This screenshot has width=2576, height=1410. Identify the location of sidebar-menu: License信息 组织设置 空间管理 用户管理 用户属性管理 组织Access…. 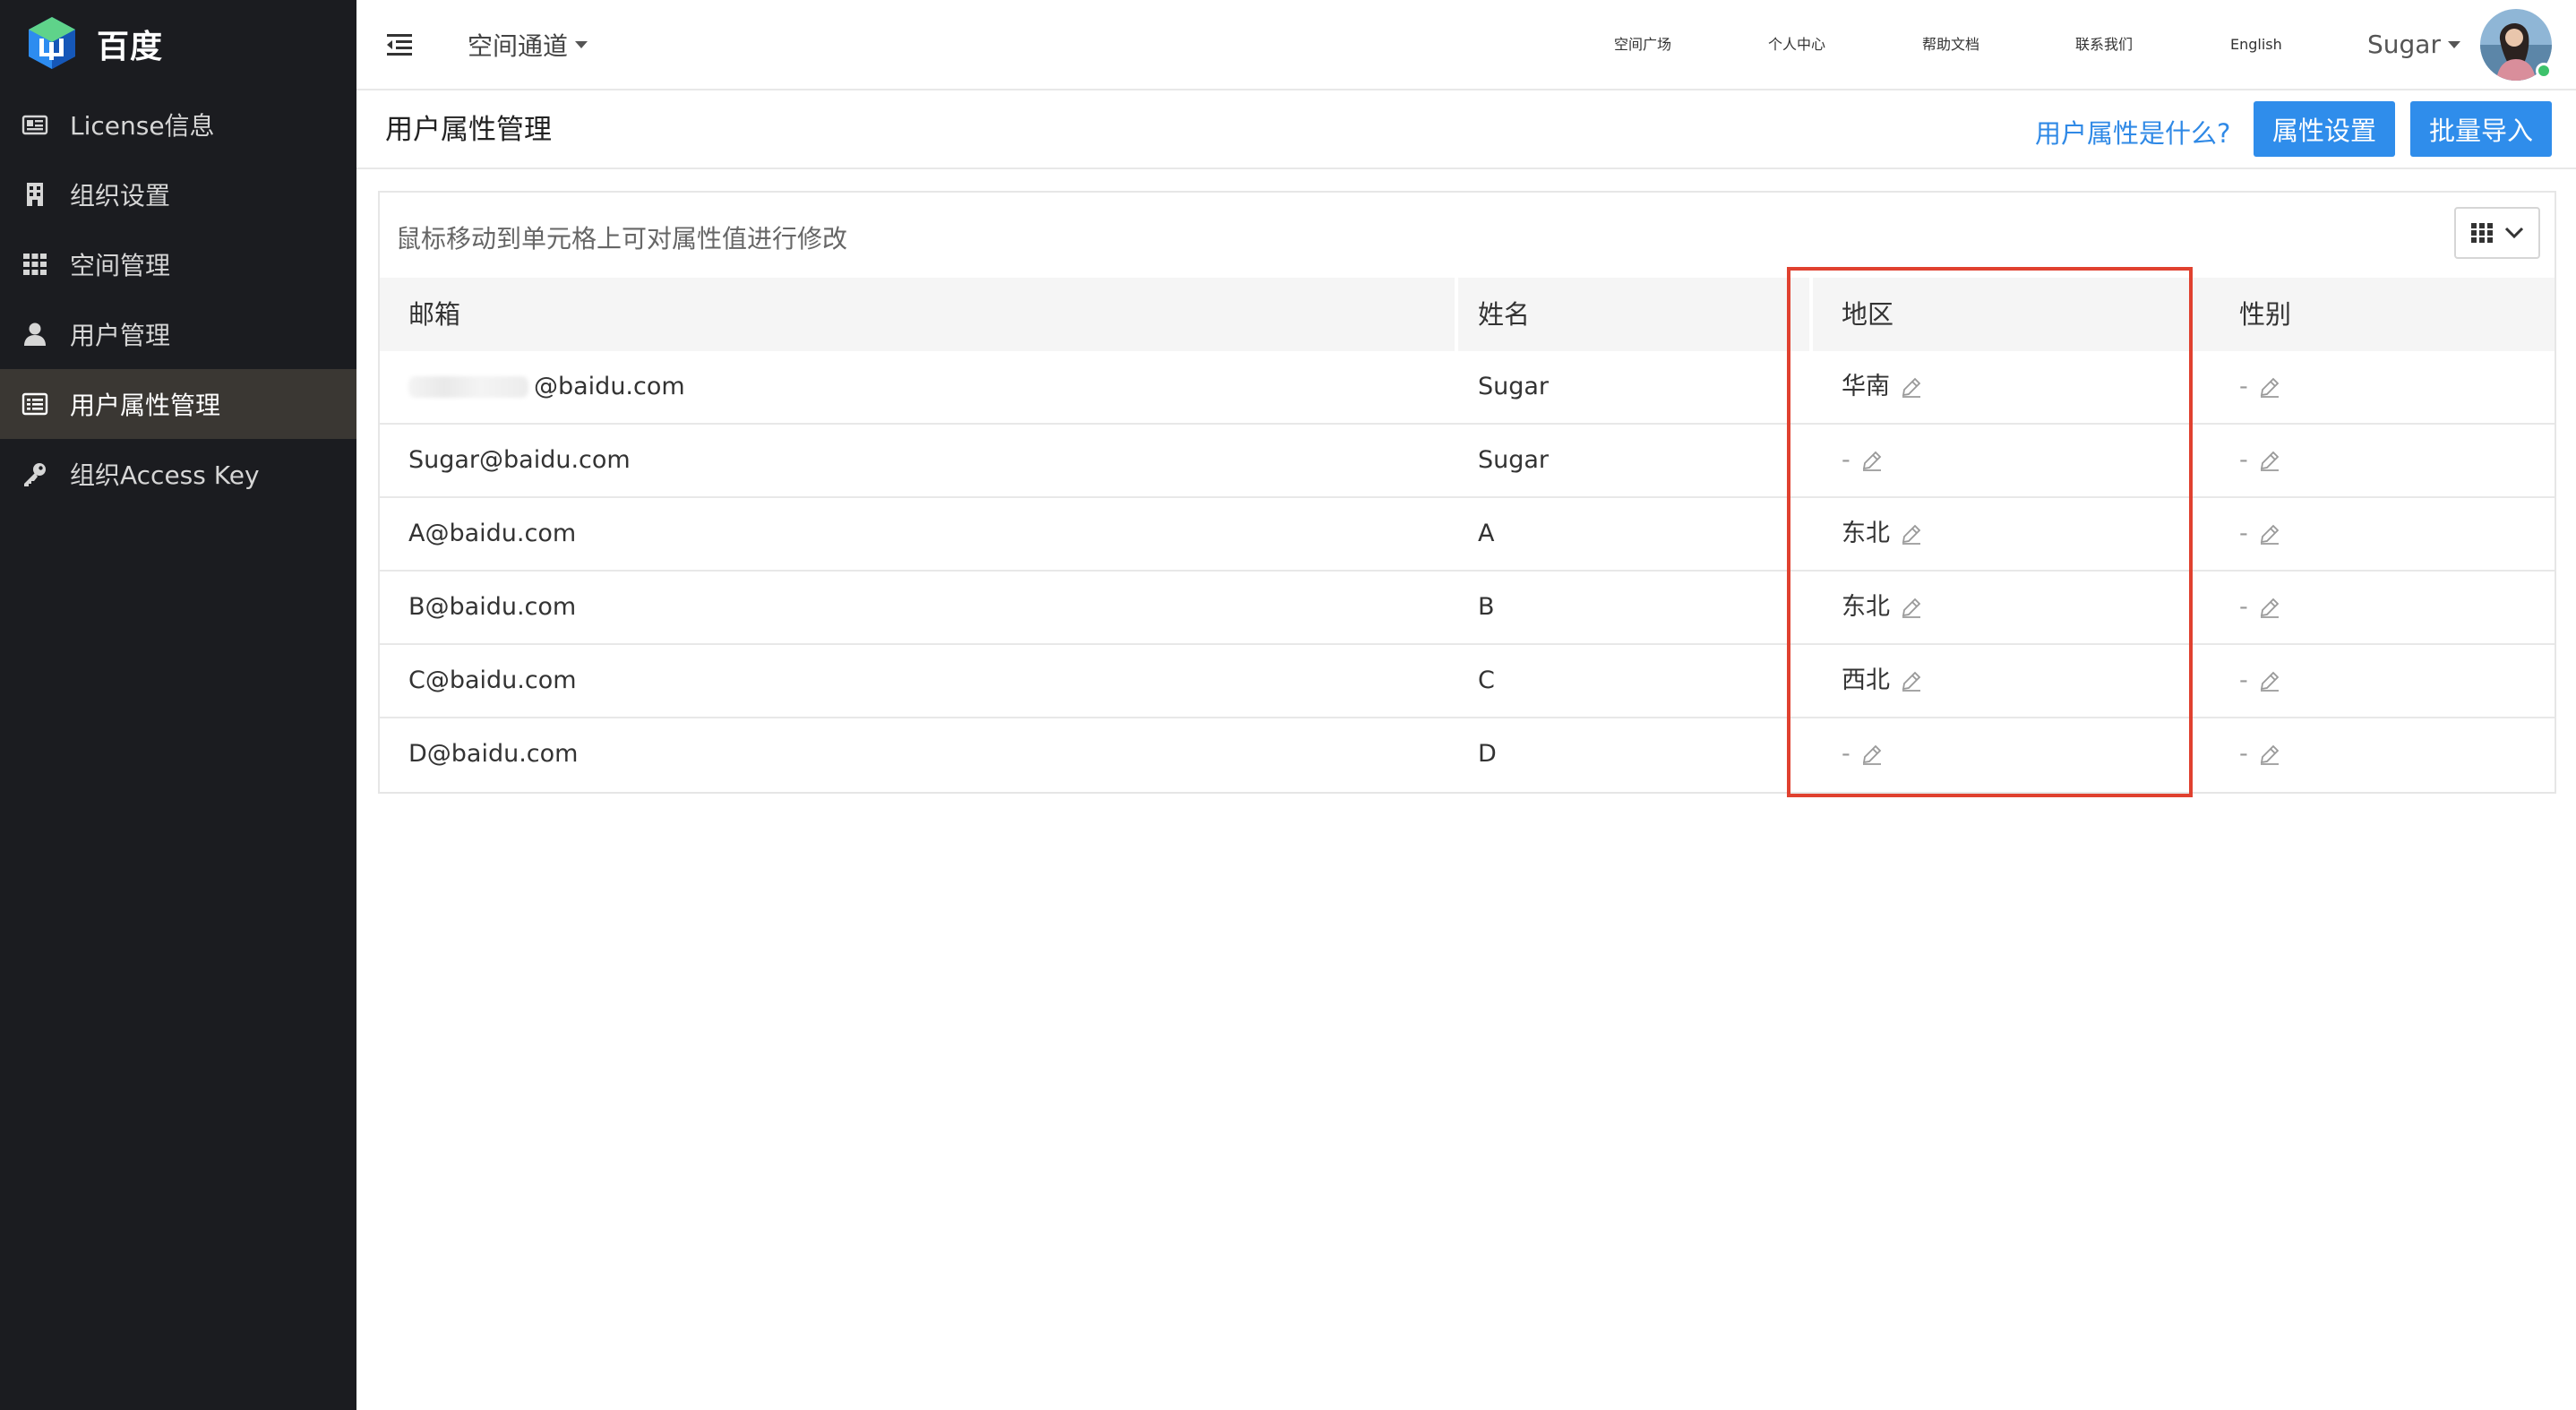
(178, 299).